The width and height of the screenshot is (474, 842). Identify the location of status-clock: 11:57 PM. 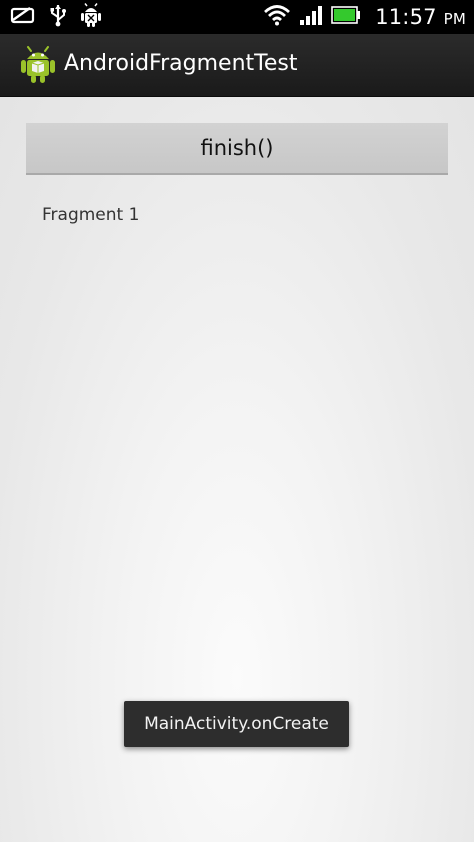
(420, 17).